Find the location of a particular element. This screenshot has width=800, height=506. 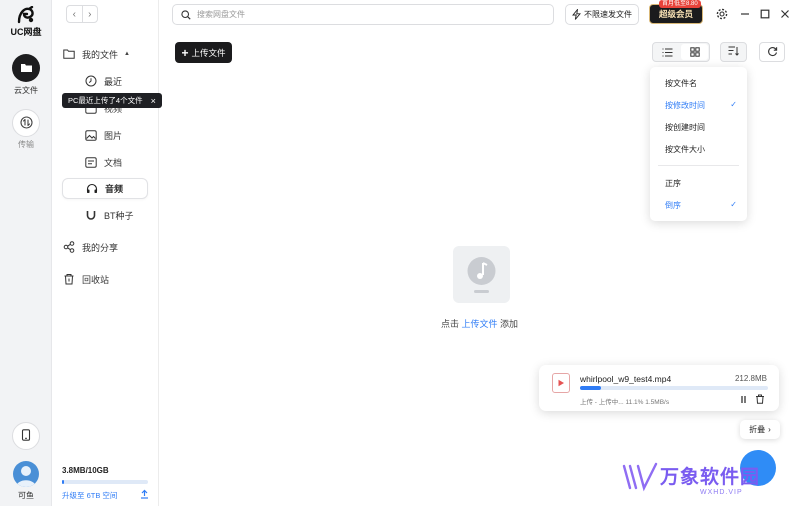

sidebar-item-audio: 音频 is located at coordinates (105, 188).